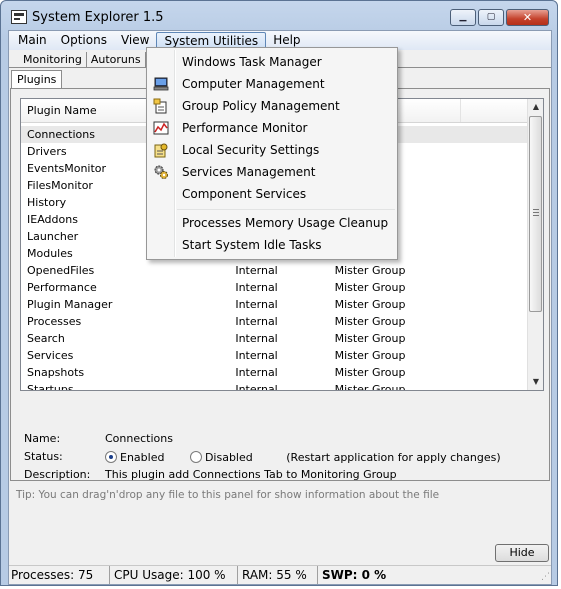 The image size is (561, 589). Describe the element at coordinates (244, 194) in the screenshot. I see `menu-item-label: Component Services` at that location.